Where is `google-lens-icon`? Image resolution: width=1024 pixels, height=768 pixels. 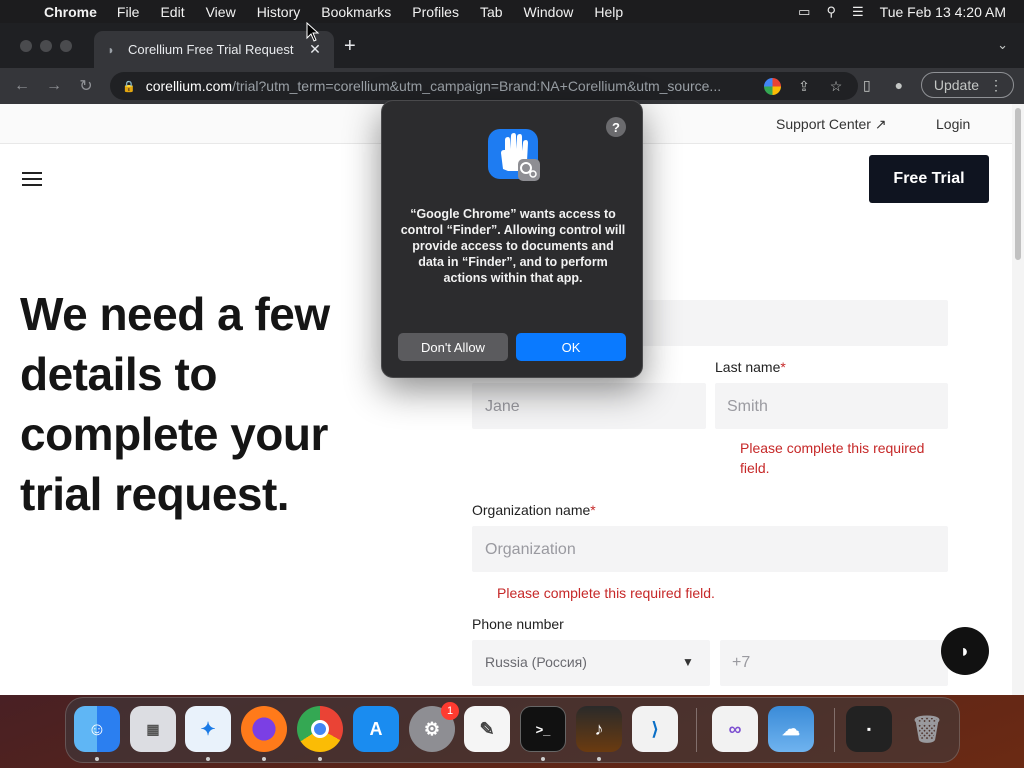
google-lens-icon is located at coordinates (772, 86).